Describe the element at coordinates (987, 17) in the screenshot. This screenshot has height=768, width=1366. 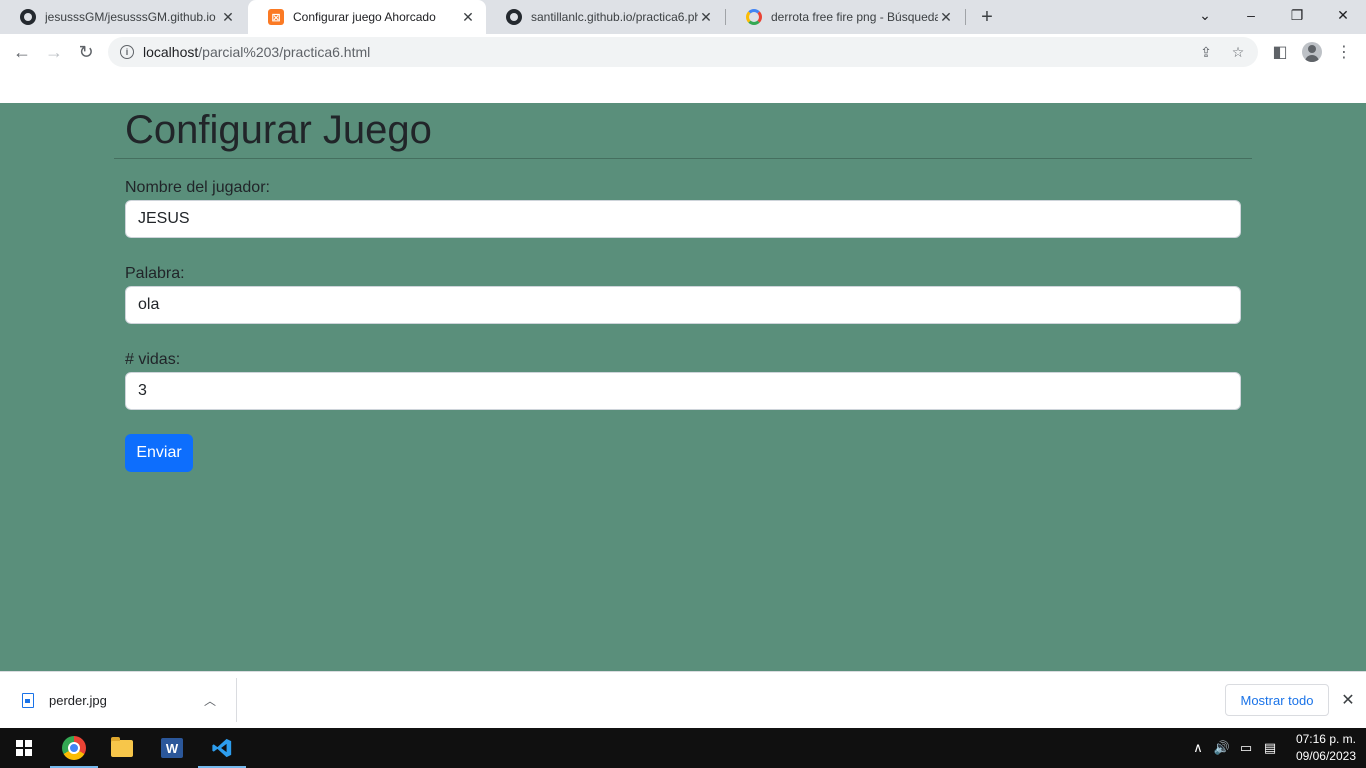
I see `new-tab-button: +` at that location.